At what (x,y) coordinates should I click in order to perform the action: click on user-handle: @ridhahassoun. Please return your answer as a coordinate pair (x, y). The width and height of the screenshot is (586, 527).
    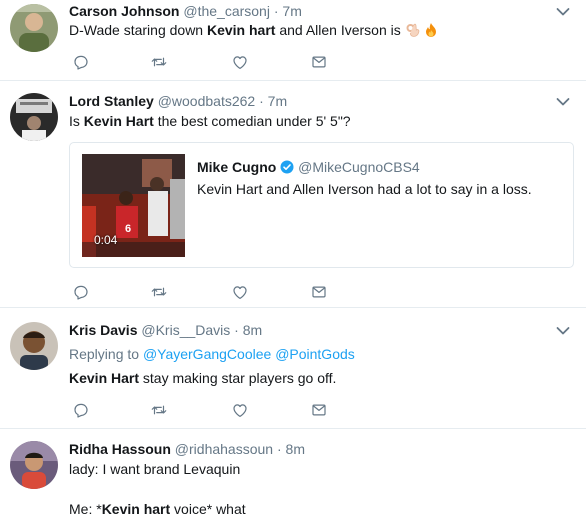
    Looking at the image, I should click on (224, 449).